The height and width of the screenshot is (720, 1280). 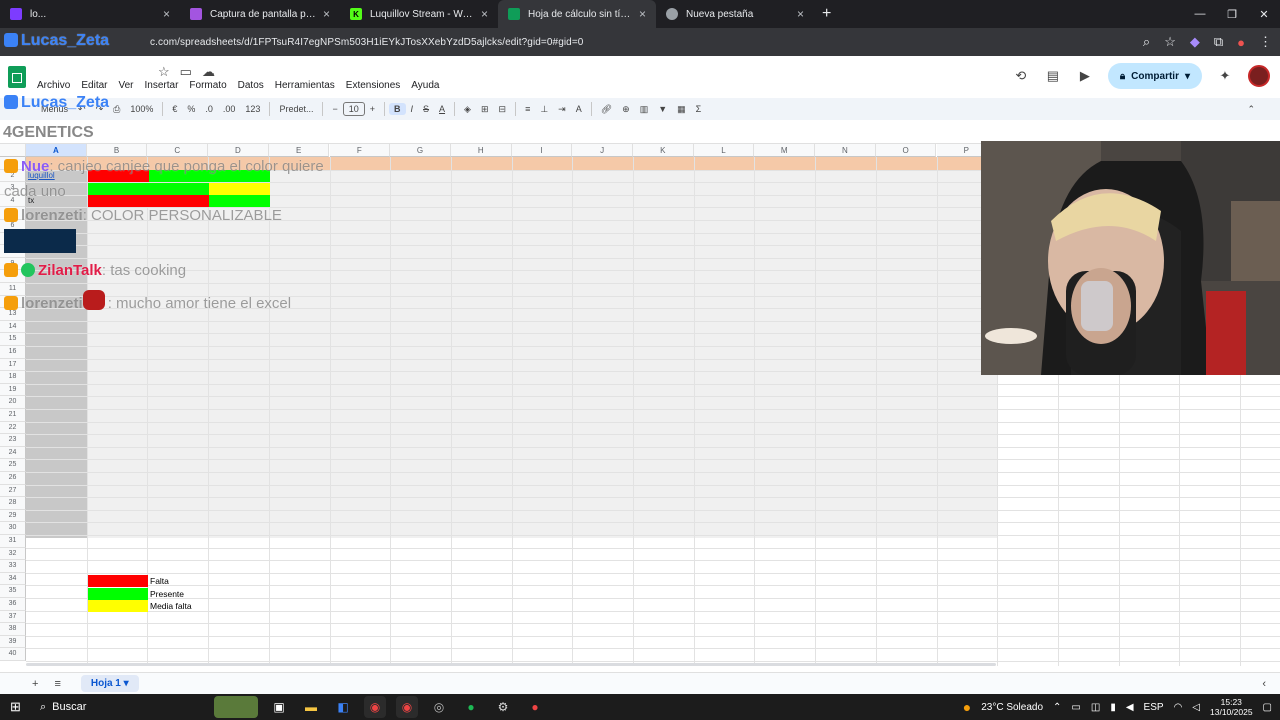 What do you see at coordinates (511, 664) in the screenshot?
I see `horizontal-scrollbar` at bounding box center [511, 664].